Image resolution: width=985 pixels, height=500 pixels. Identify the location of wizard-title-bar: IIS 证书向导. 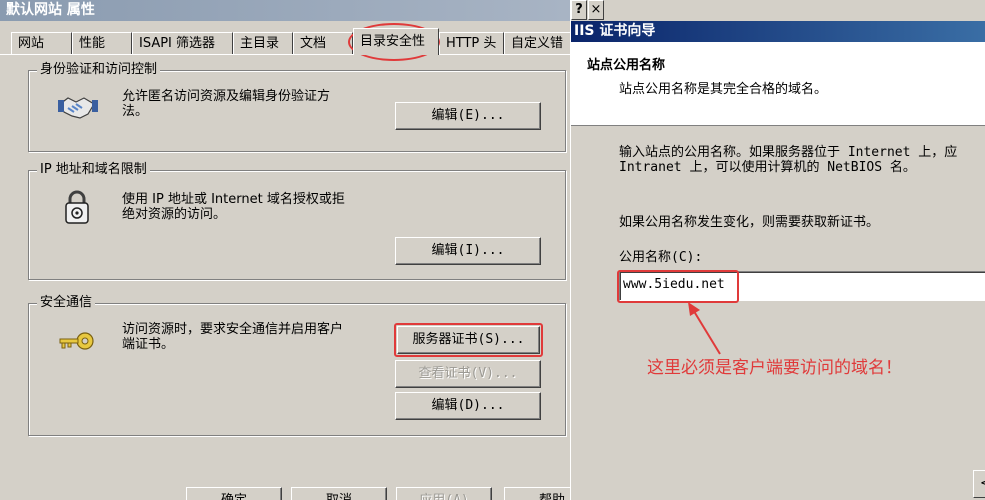
(778, 31).